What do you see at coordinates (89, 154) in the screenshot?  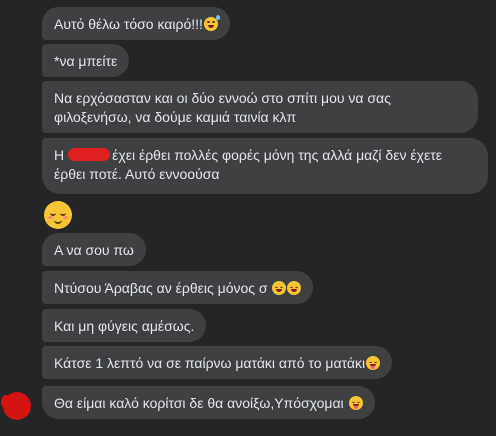 I see `redacted-name` at bounding box center [89, 154].